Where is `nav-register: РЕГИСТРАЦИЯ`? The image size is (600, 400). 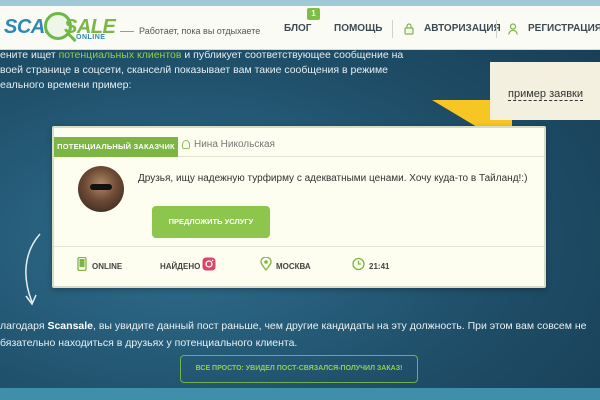 nav-register: РЕГИСТРАЦИЯ is located at coordinates (564, 28).